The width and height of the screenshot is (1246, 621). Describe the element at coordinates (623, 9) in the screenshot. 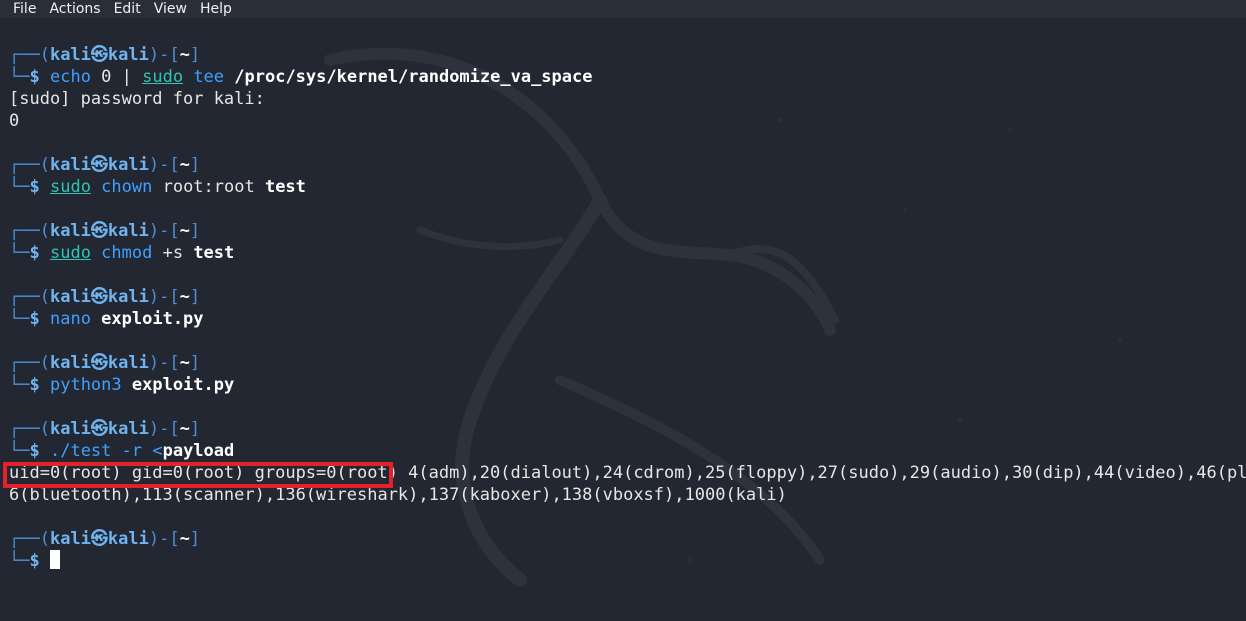

I see `menu-bar: File Actions Edit View Help` at that location.